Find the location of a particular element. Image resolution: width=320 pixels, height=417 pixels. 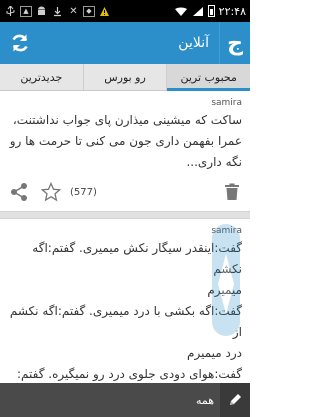

refresh-button is located at coordinates (20, 43).